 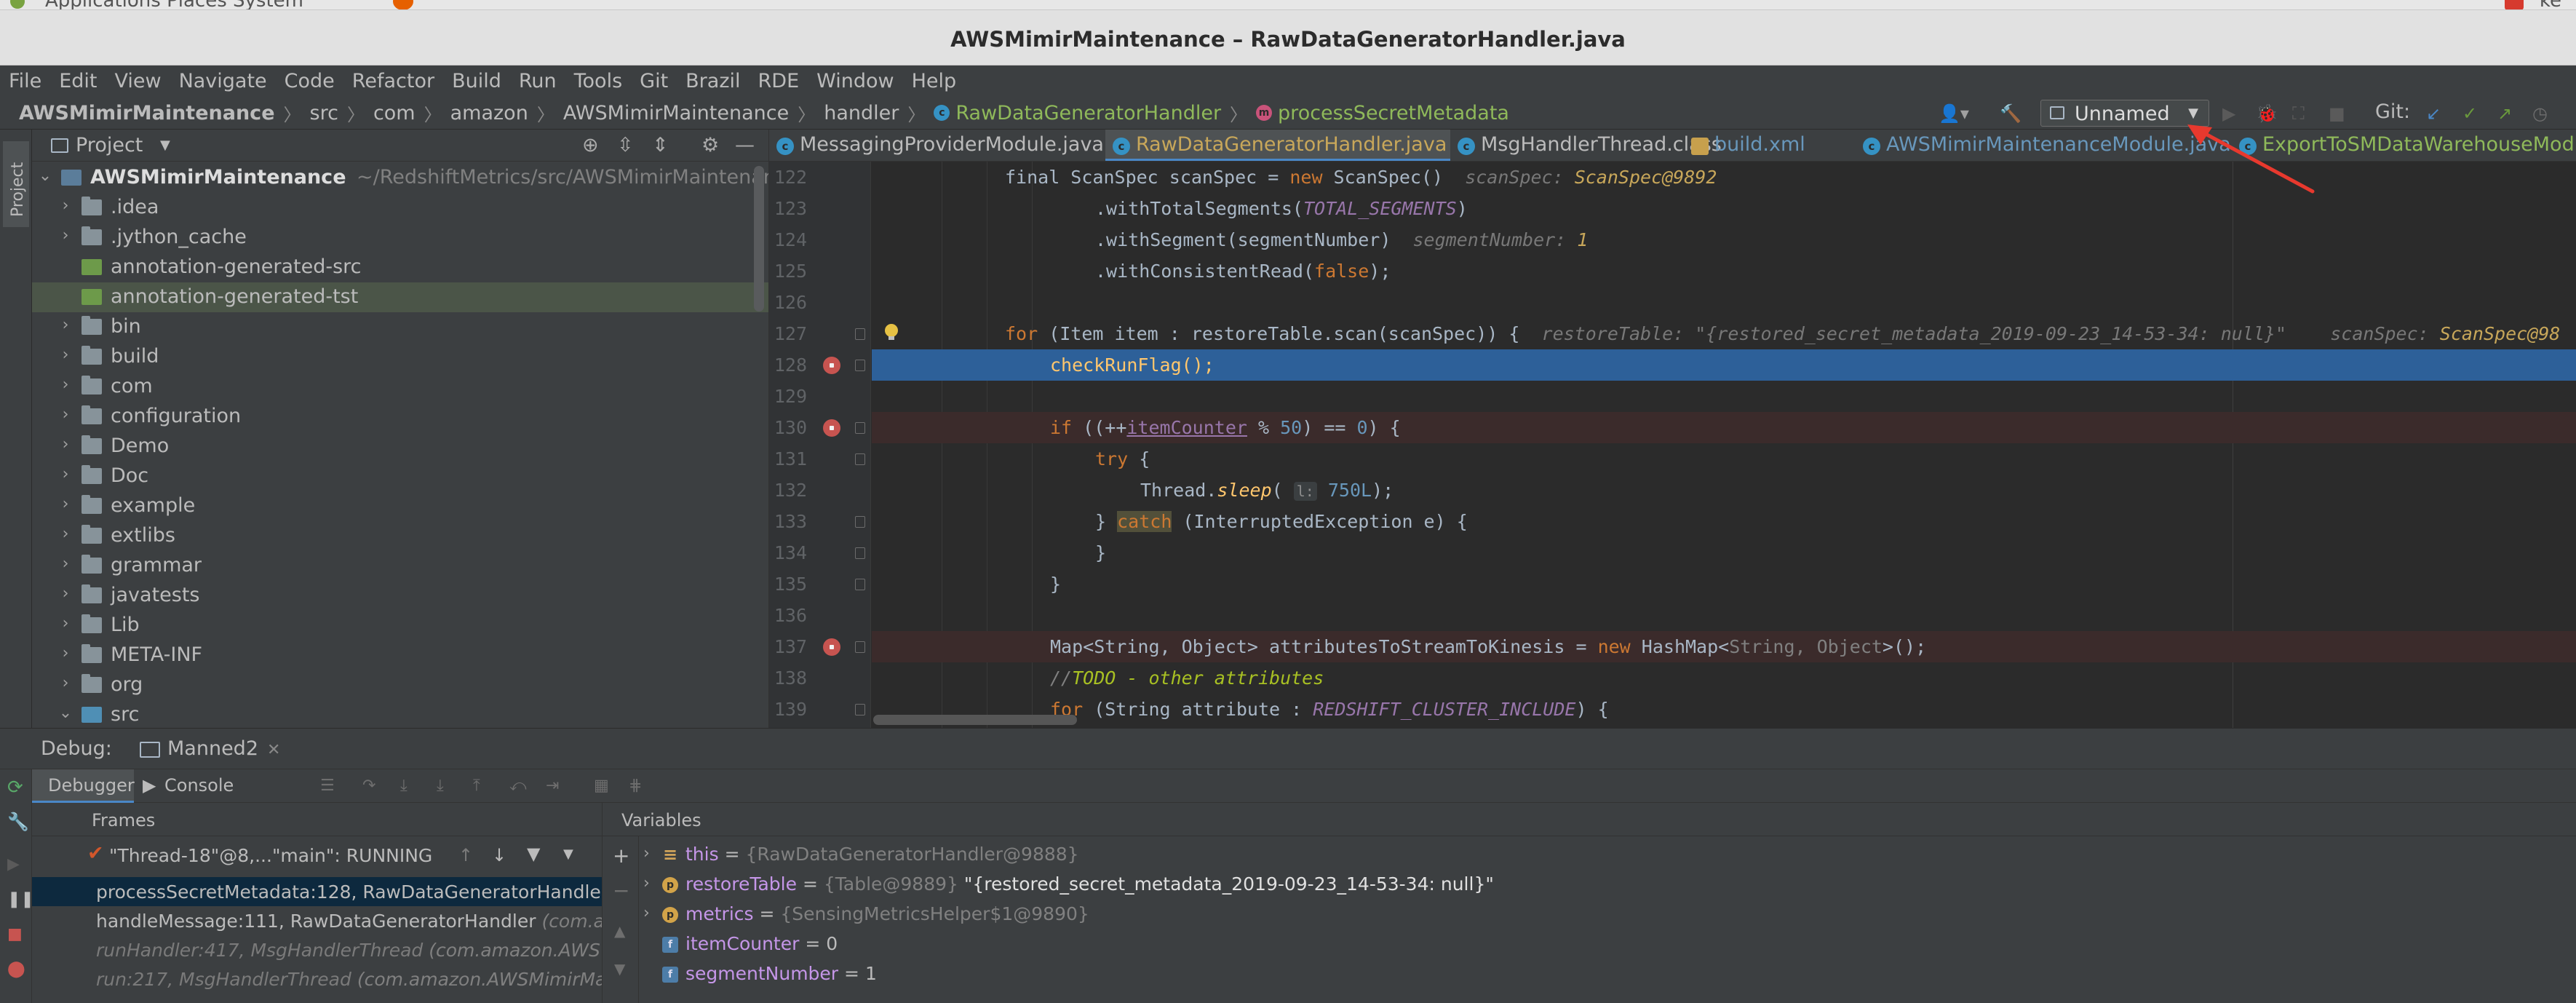 I want to click on force-step-into-icon: ⤓, so click(x=440, y=786).